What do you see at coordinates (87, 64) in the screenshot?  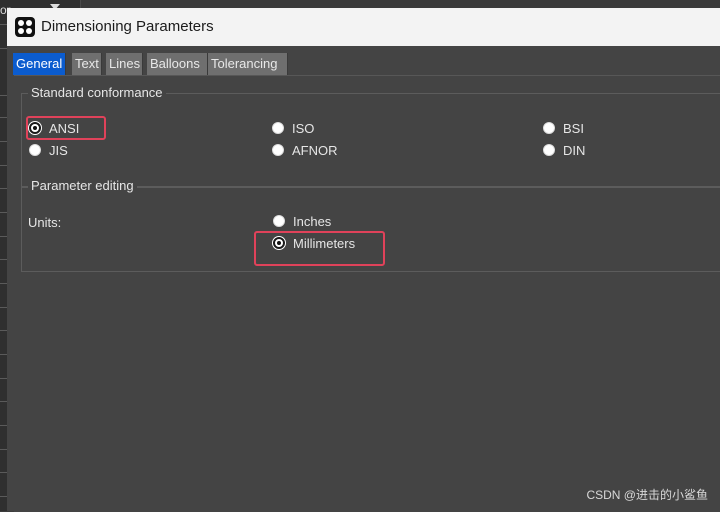 I see `tab-text: Text` at bounding box center [87, 64].